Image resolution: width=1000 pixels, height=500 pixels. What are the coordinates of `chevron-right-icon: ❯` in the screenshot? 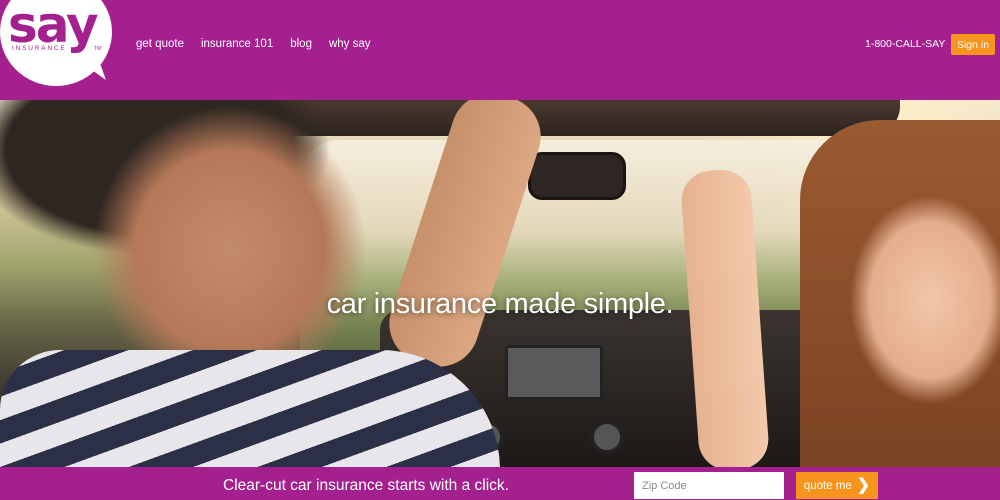 It's located at (863, 485).